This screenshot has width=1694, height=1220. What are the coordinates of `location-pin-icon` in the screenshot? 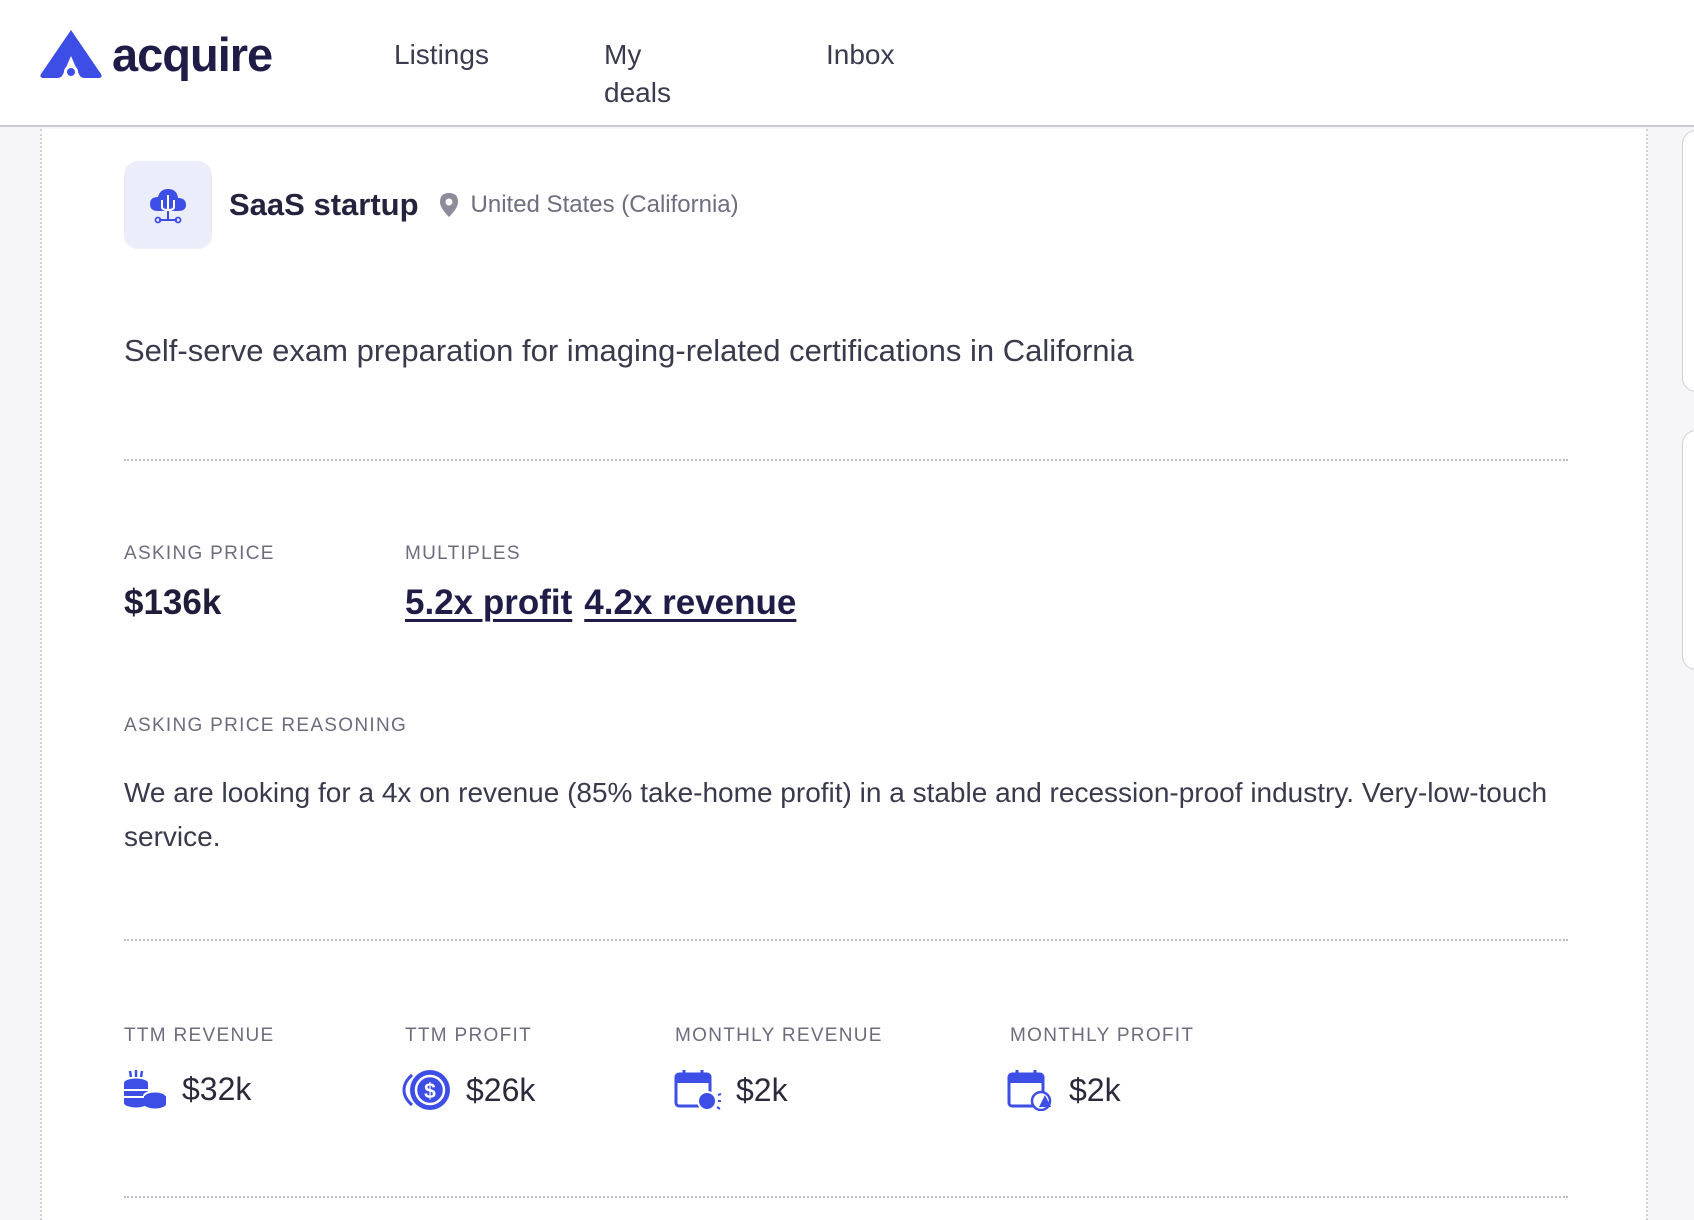 It's located at (448, 205).